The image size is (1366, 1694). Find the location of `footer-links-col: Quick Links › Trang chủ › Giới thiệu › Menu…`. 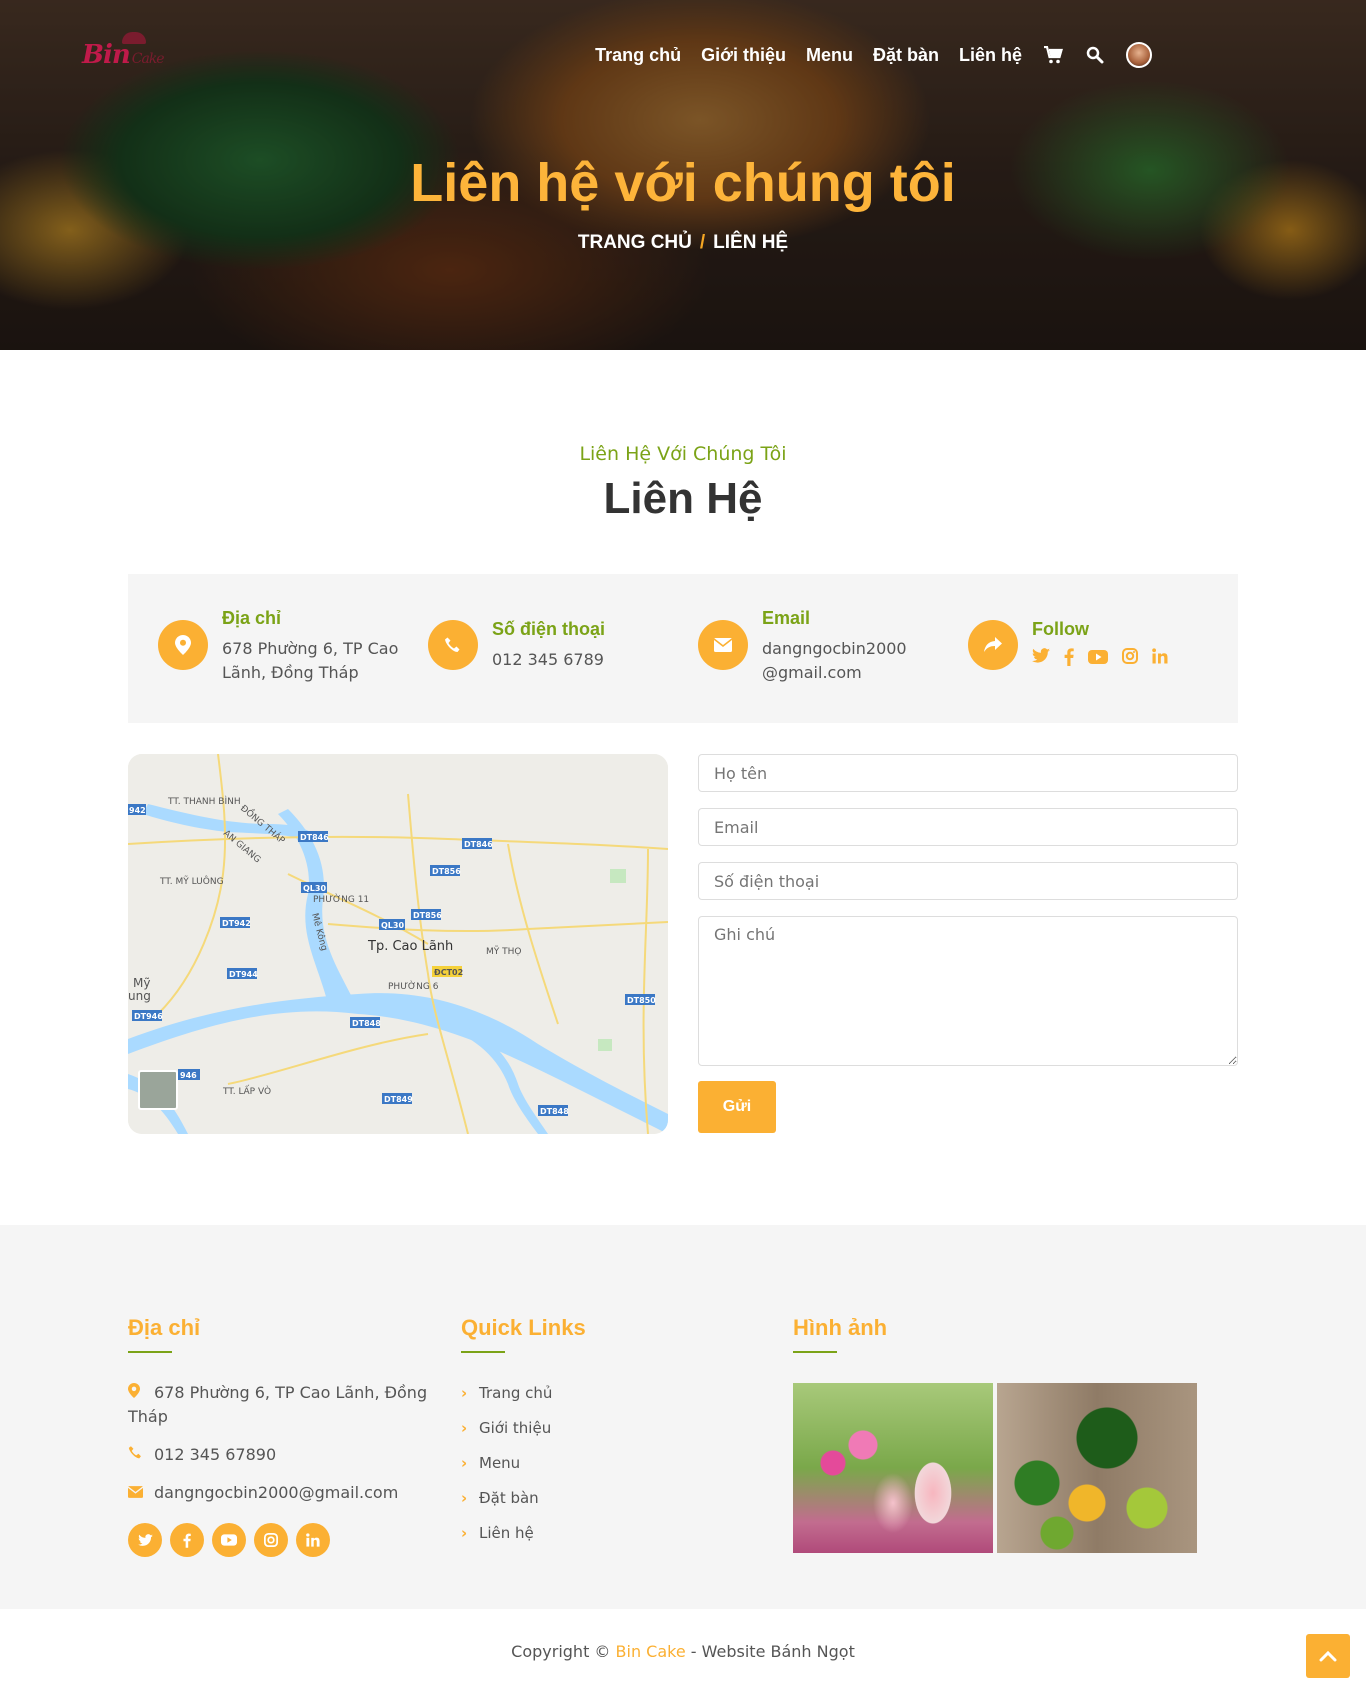

footer-links-col: Quick Links › Trang chủ › Giới thiệu › Menu… is located at coordinates (591, 1432).